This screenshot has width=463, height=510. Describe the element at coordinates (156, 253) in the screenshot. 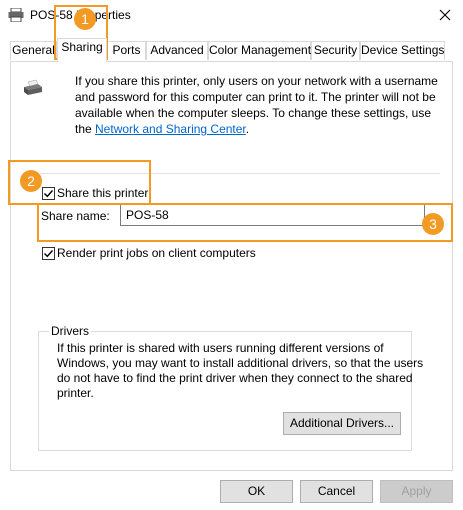

I see `render-jobs-label: Render print jobs on client computers` at that location.